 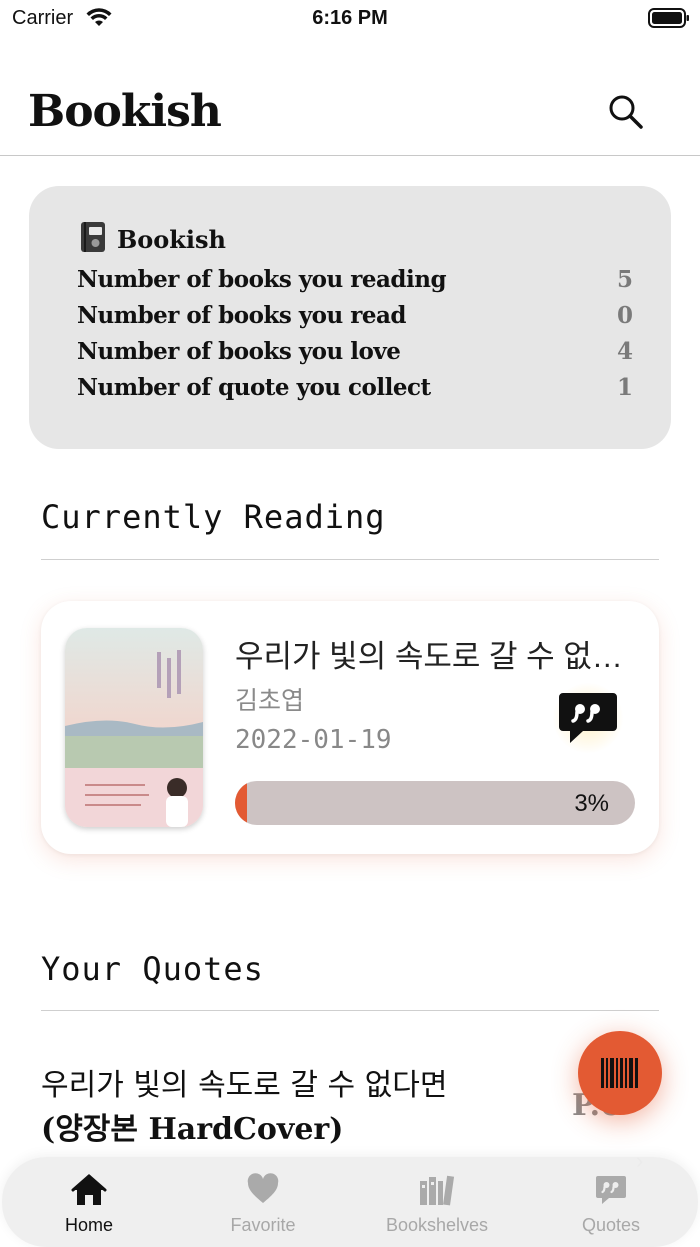 What do you see at coordinates (89, 1191) in the screenshot?
I see `home-icon` at bounding box center [89, 1191].